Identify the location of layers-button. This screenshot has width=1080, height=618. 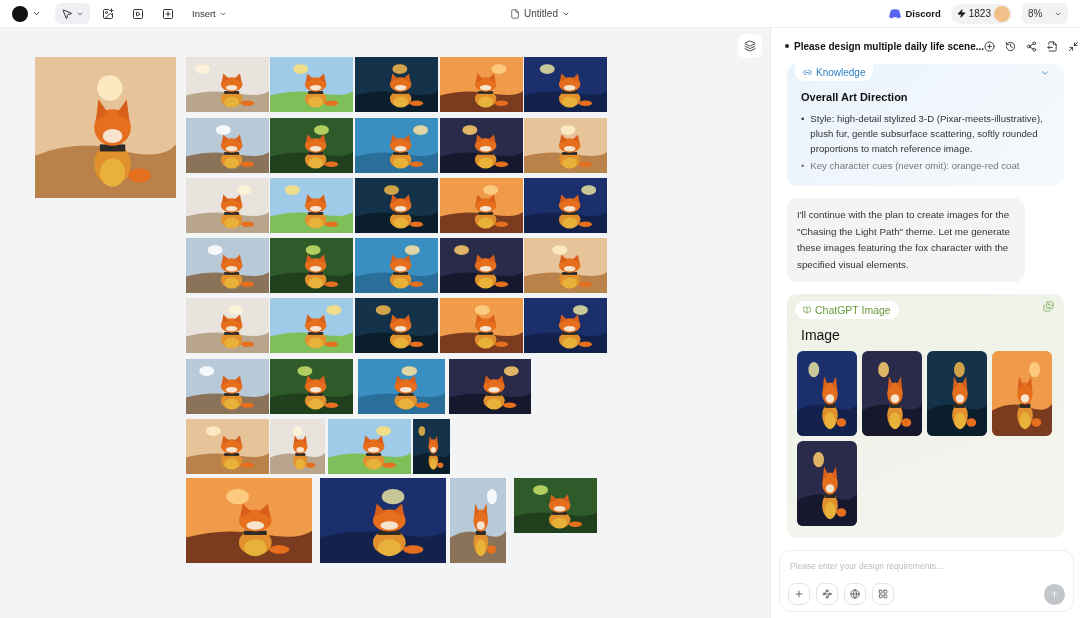
(750, 46).